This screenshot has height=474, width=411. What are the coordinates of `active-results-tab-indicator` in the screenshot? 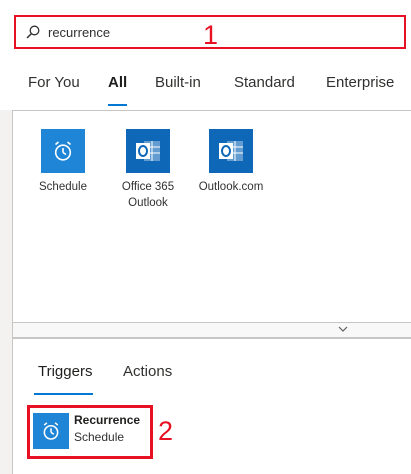 It's located at (63, 394).